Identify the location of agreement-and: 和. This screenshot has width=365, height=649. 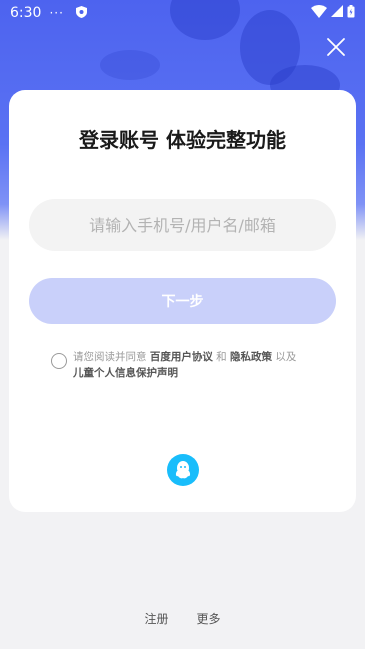
(221, 357).